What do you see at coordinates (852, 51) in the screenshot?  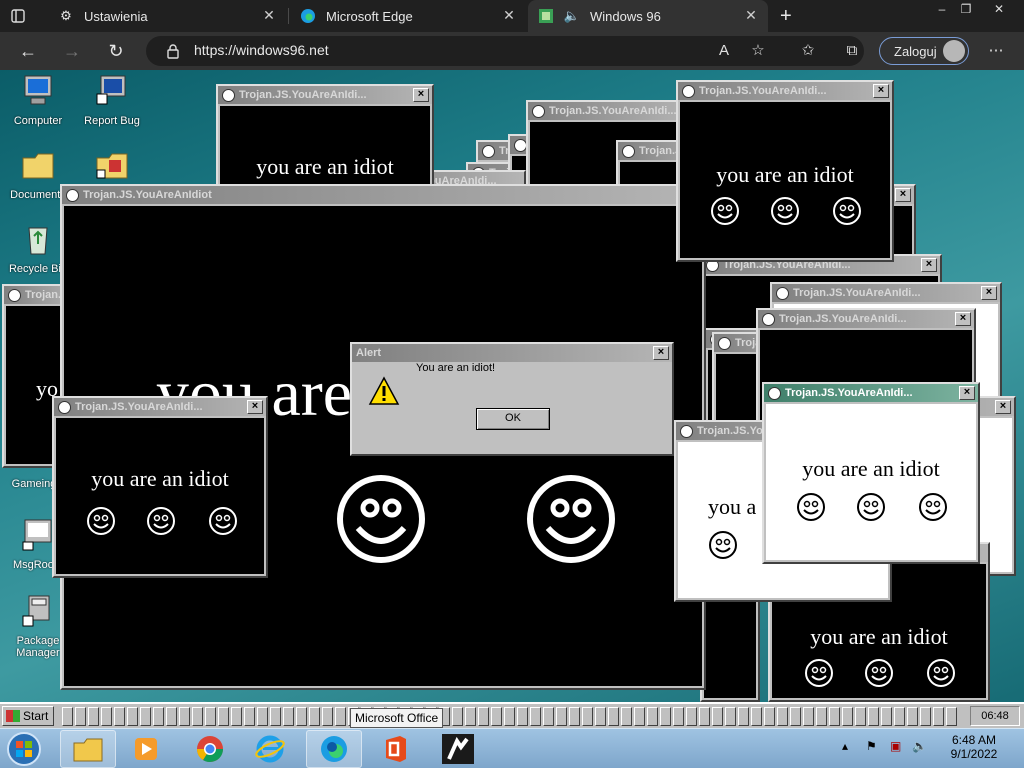 I see `collections-icon: ⧉` at bounding box center [852, 51].